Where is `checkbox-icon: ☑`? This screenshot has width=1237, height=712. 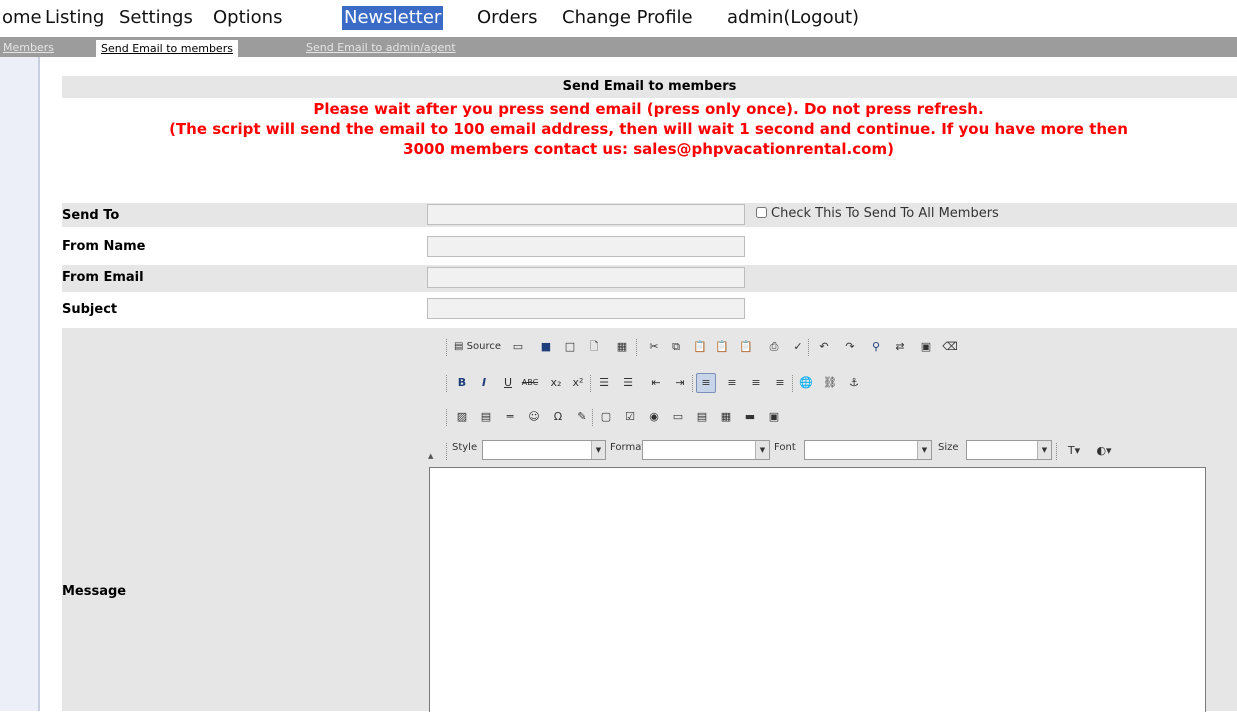 checkbox-icon: ☑ is located at coordinates (630, 417).